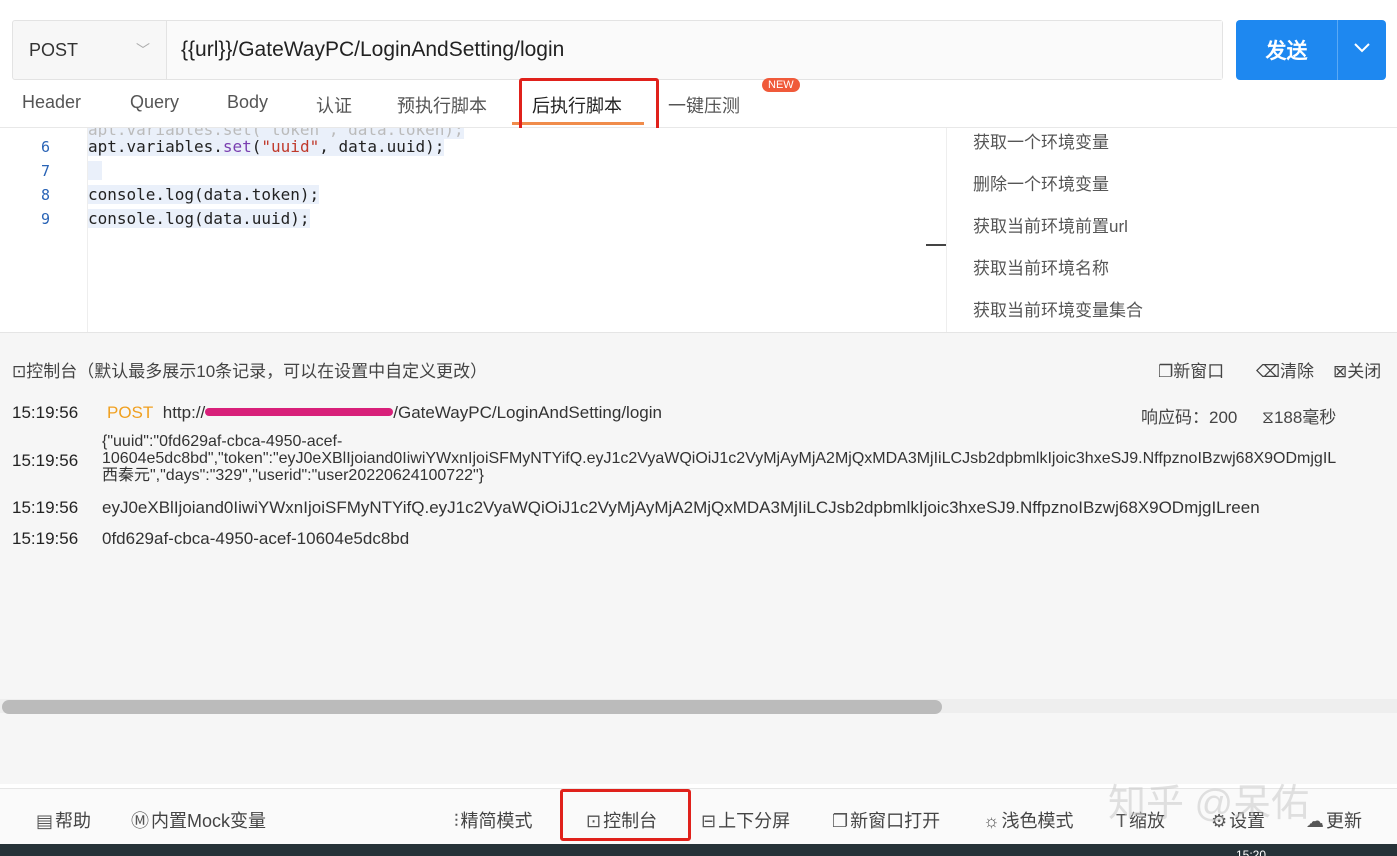 The height and width of the screenshot is (856, 1397). I want to click on tab-stress-test: 一键压测, so click(704, 105).